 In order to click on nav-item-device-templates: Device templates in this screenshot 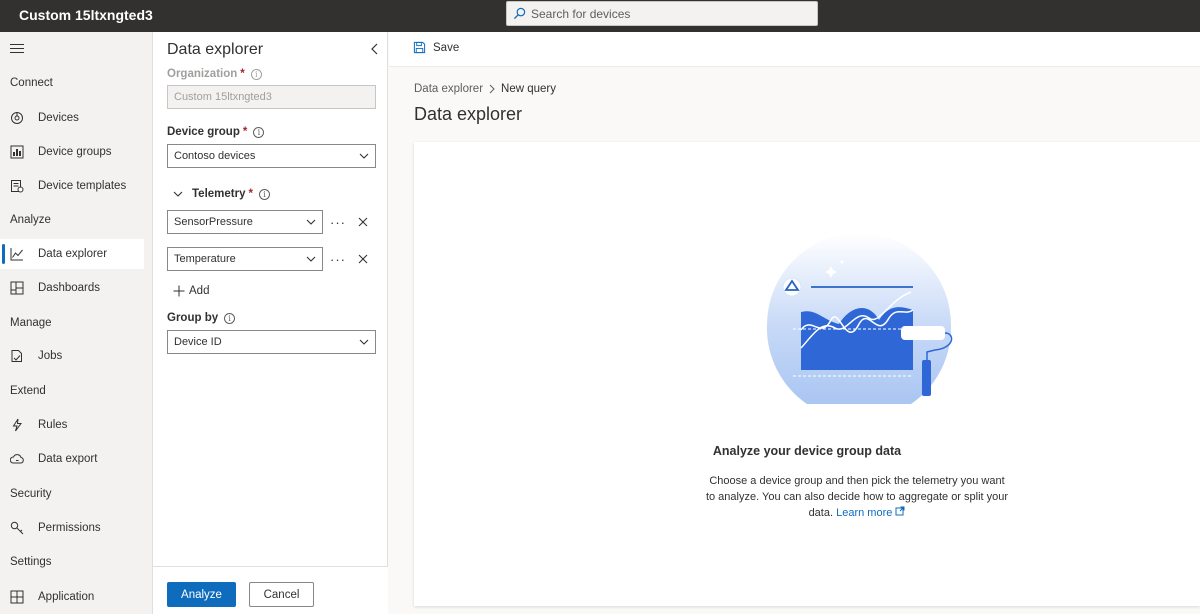, I will do `click(72, 186)`.